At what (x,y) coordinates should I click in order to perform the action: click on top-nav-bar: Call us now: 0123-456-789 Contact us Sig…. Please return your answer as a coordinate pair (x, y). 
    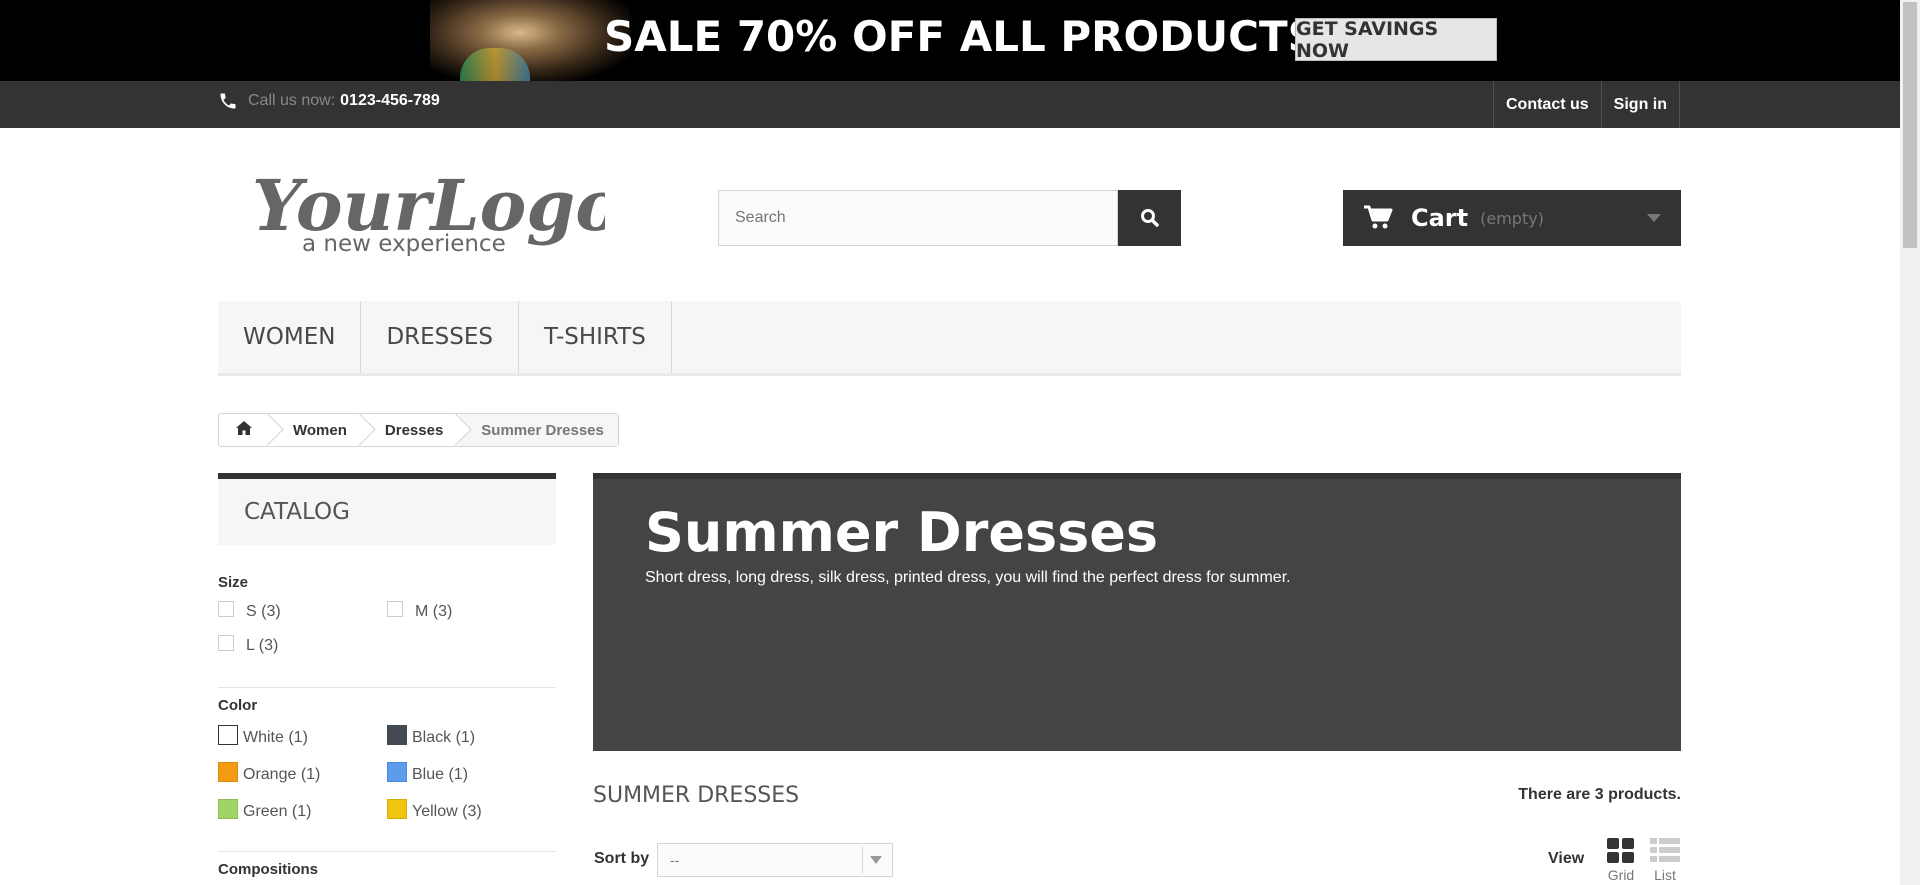
    Looking at the image, I should click on (950, 104).